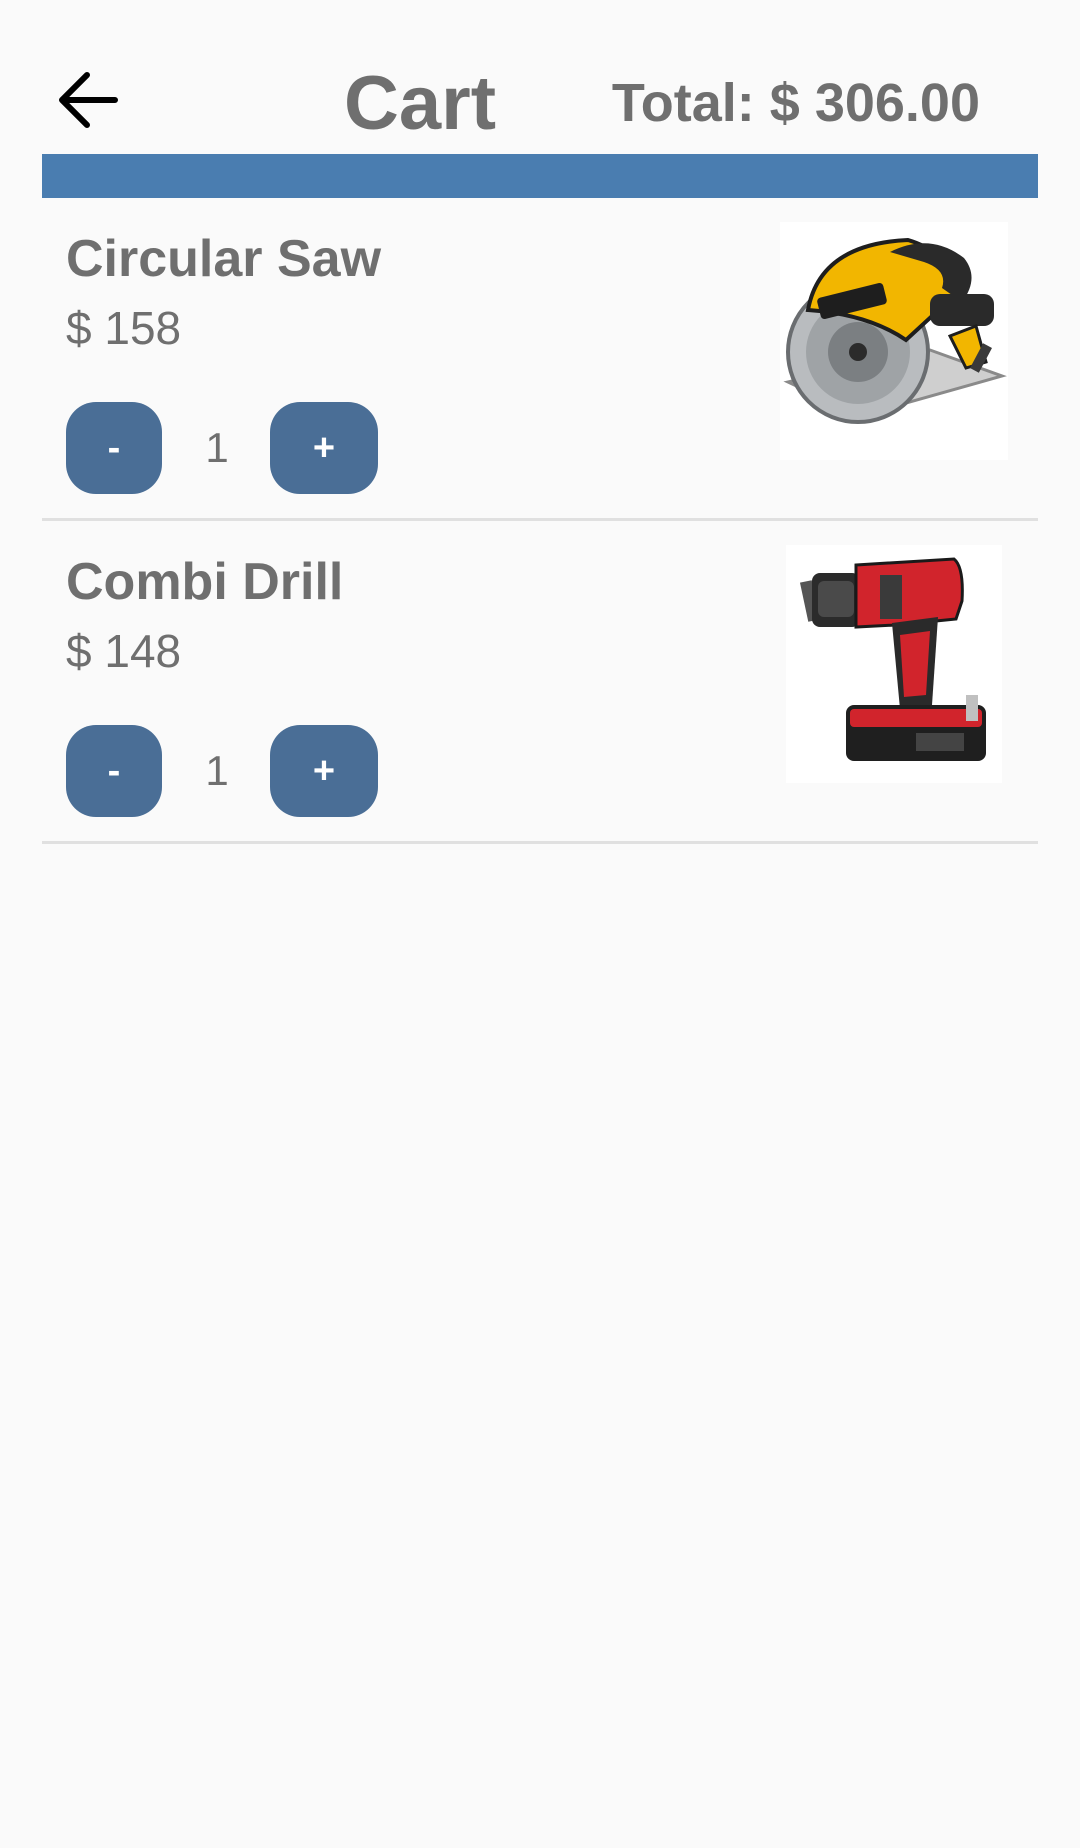  Describe the element at coordinates (224, 259) in the screenshot. I see `item-name: Circular Saw` at that location.